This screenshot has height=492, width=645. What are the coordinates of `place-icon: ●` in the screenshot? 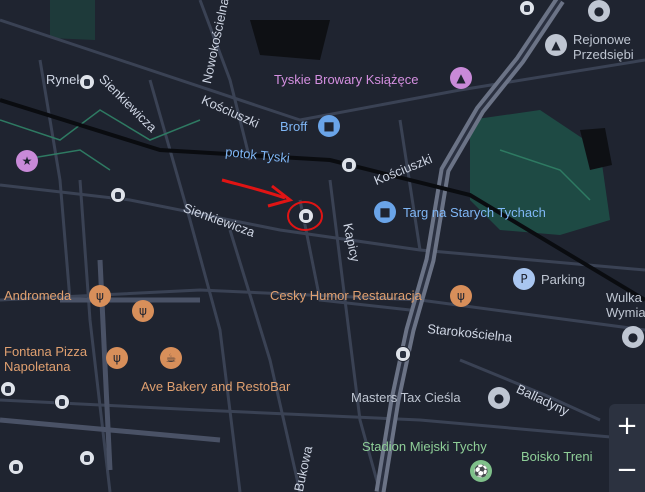 It's located at (599, 11).